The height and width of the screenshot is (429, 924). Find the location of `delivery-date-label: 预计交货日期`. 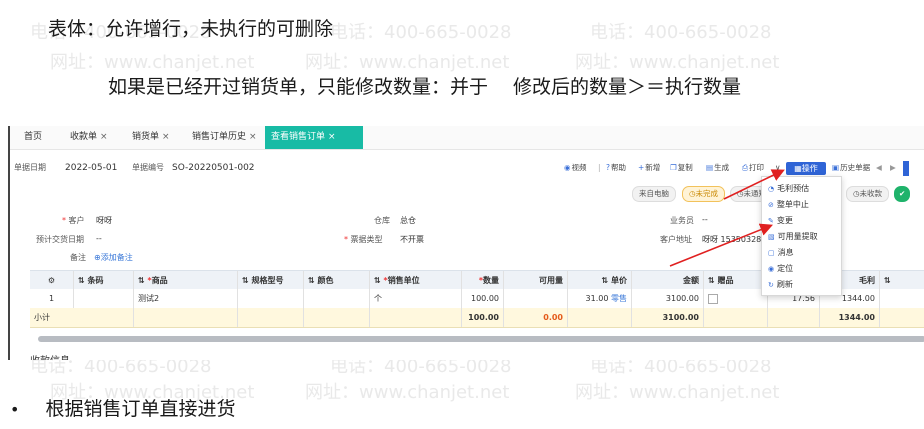

delivery-date-label: 预计交货日期 is located at coordinates (60, 239).